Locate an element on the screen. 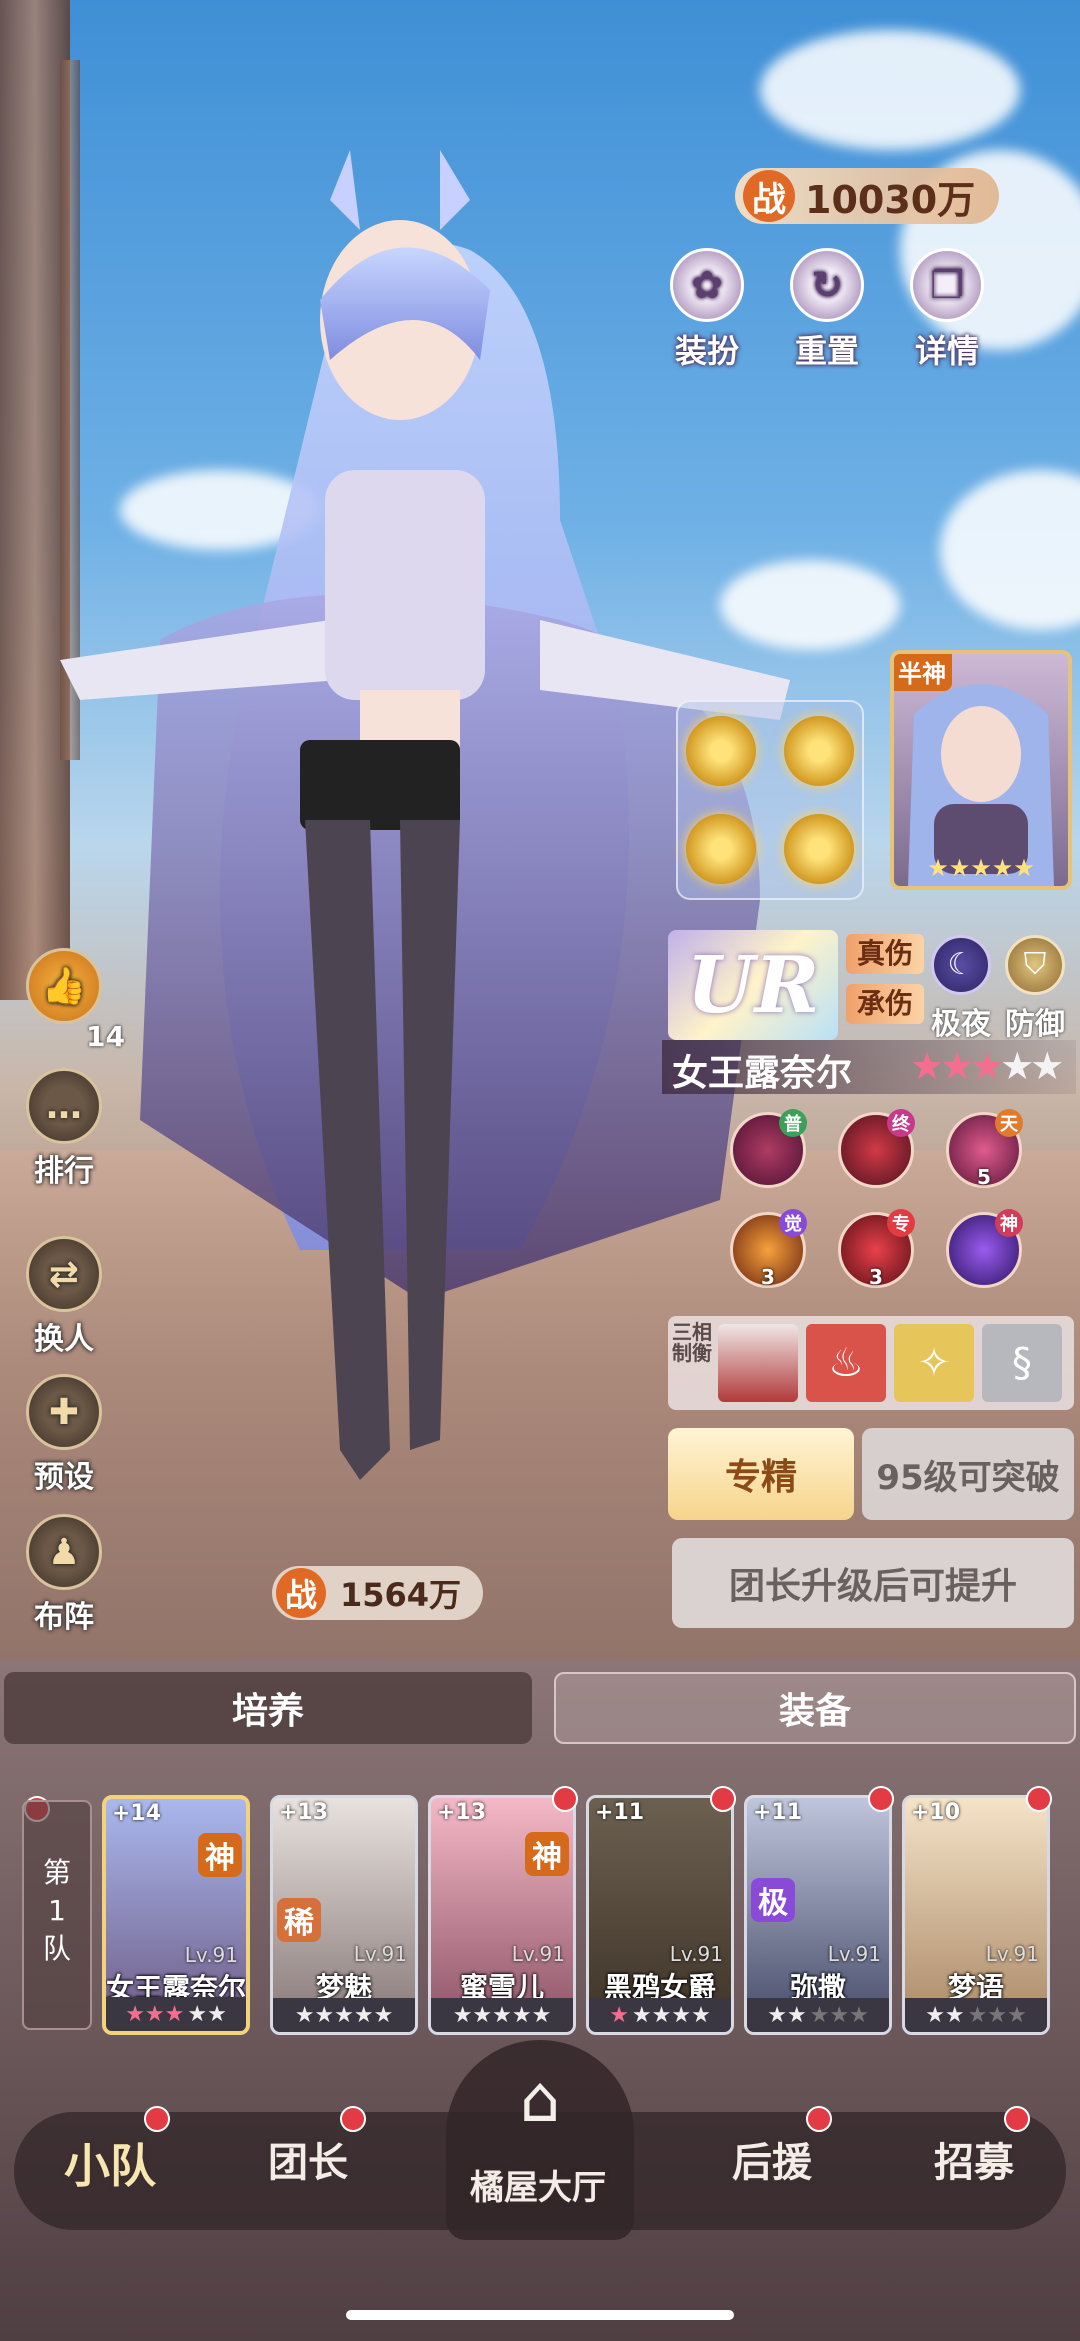  swap-hero-button: ⇄ 换人 is located at coordinates (64, 1297).